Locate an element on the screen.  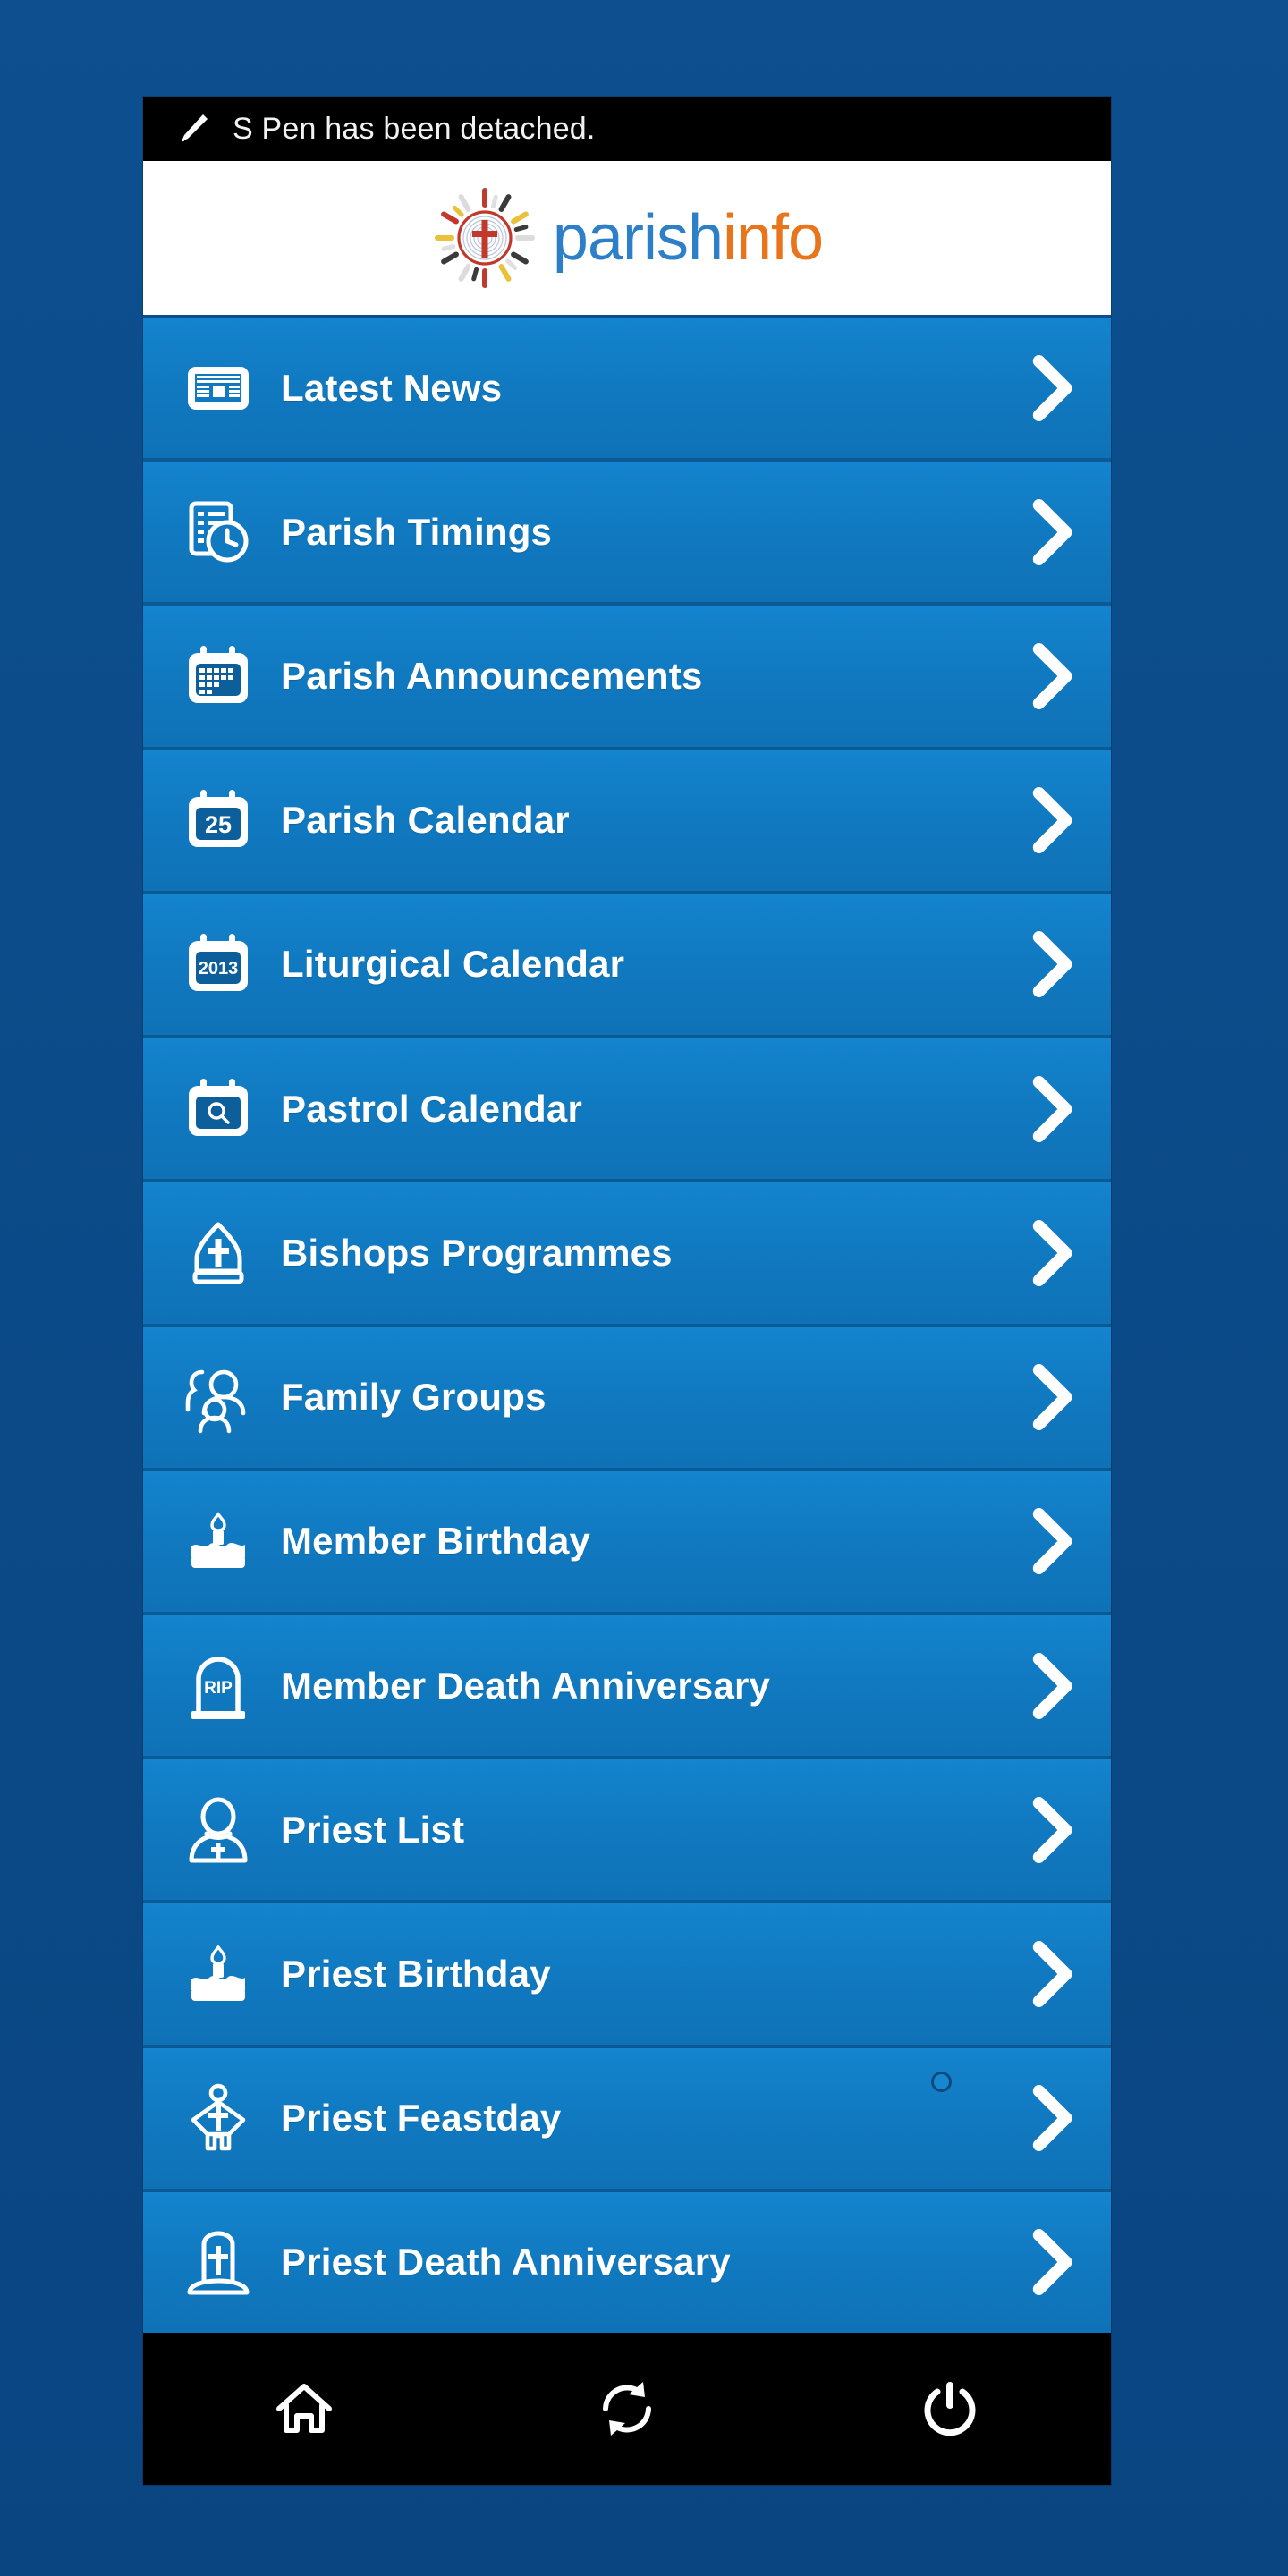
brand-wordmark: parishinfo is located at coordinates (688, 238).